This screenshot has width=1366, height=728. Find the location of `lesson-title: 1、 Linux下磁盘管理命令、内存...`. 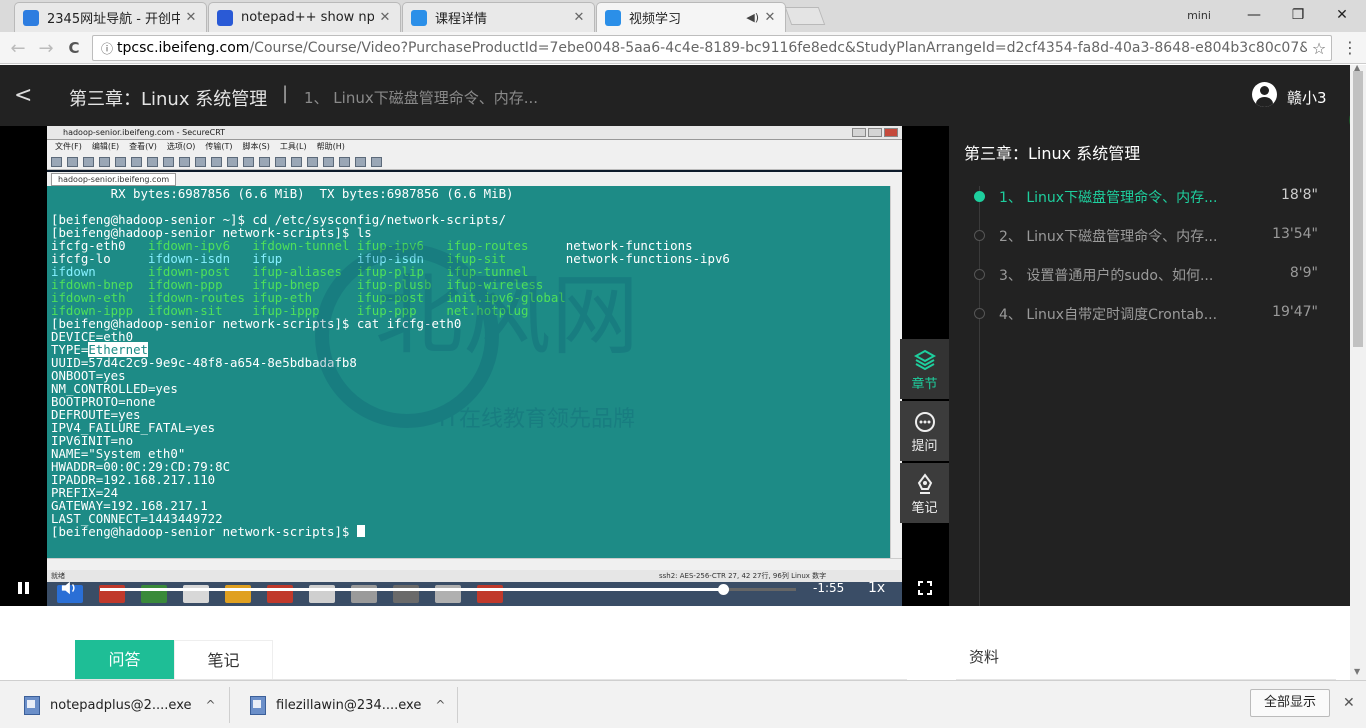

lesson-title: 1、 Linux下磁盘管理命令、内存... is located at coordinates (421, 98).